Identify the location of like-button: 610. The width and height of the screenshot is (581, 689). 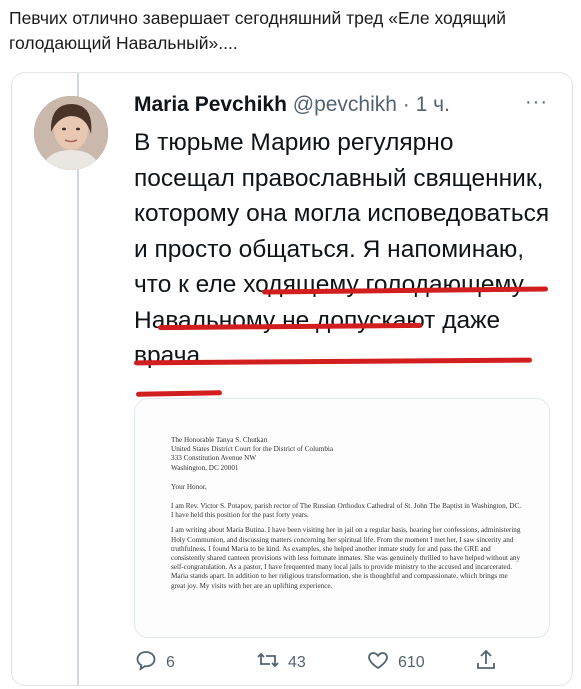
(395, 662).